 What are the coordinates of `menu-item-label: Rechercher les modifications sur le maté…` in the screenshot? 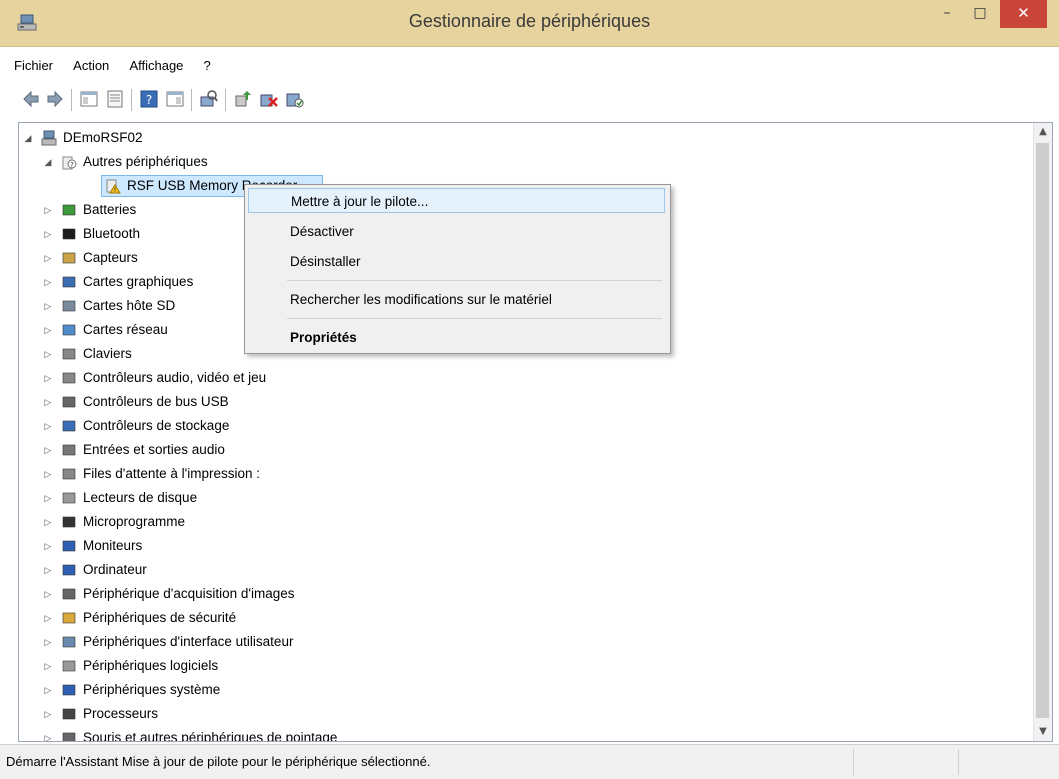 It's located at (421, 299).